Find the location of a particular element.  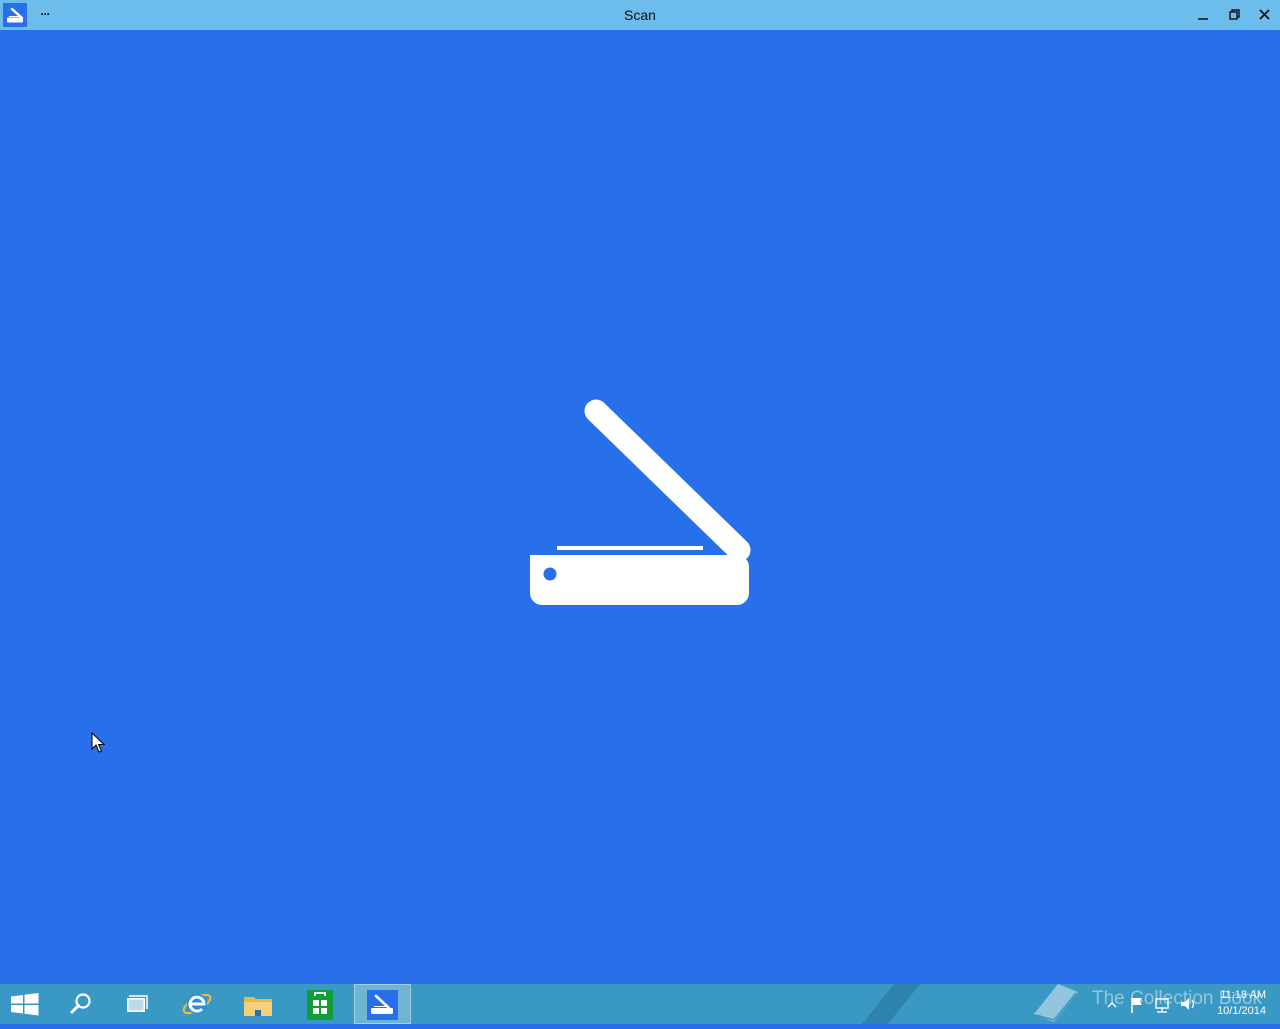

clock-date: 10/1/2014 is located at coordinates (1241, 1011).